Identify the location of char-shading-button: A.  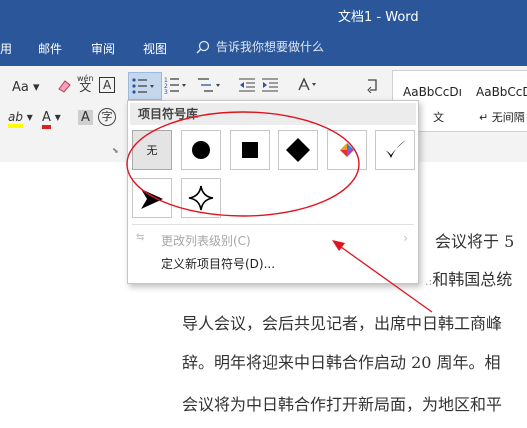
(85, 117).